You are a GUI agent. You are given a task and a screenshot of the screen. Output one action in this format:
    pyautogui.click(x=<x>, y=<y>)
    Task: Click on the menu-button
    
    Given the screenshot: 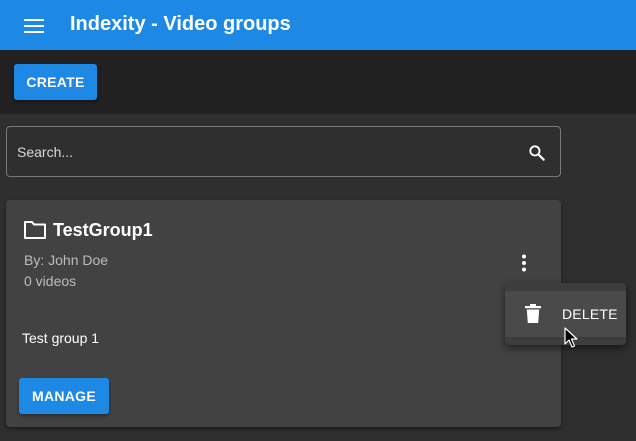 What is the action you would take?
    pyautogui.click(x=34, y=26)
    